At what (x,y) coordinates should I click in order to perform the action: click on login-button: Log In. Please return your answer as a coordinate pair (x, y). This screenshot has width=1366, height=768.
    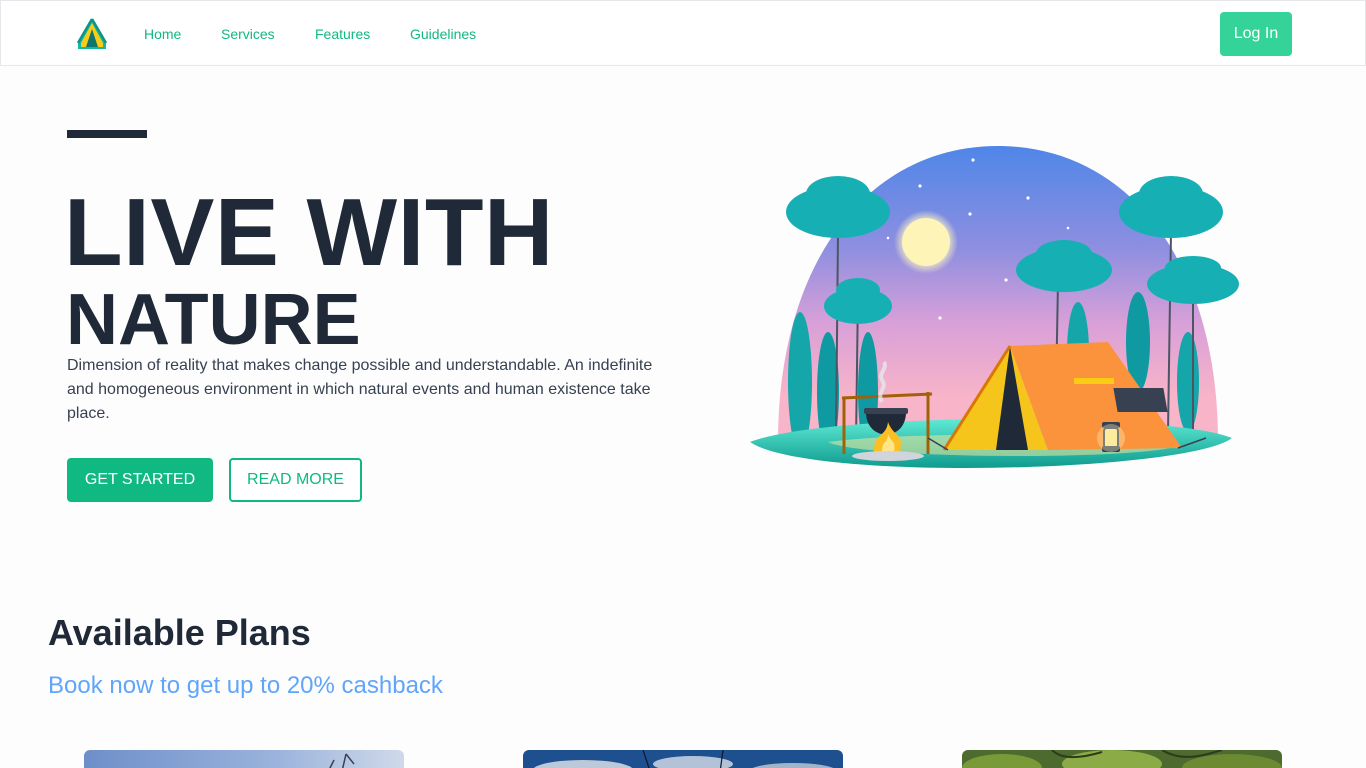
    Looking at the image, I should click on (1256, 34).